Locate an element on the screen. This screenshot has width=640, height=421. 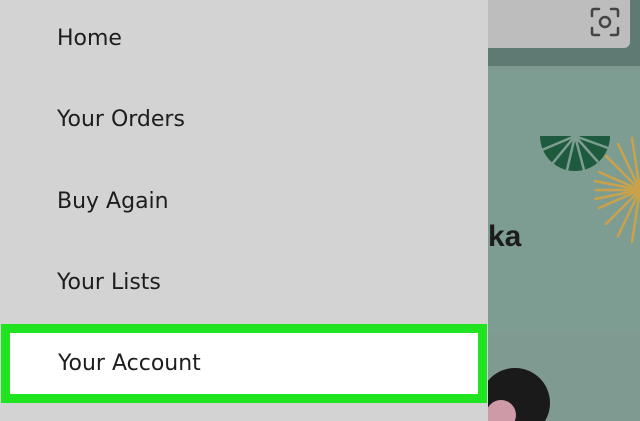
menu-item-your-account: Your Account is located at coordinates (244, 363).